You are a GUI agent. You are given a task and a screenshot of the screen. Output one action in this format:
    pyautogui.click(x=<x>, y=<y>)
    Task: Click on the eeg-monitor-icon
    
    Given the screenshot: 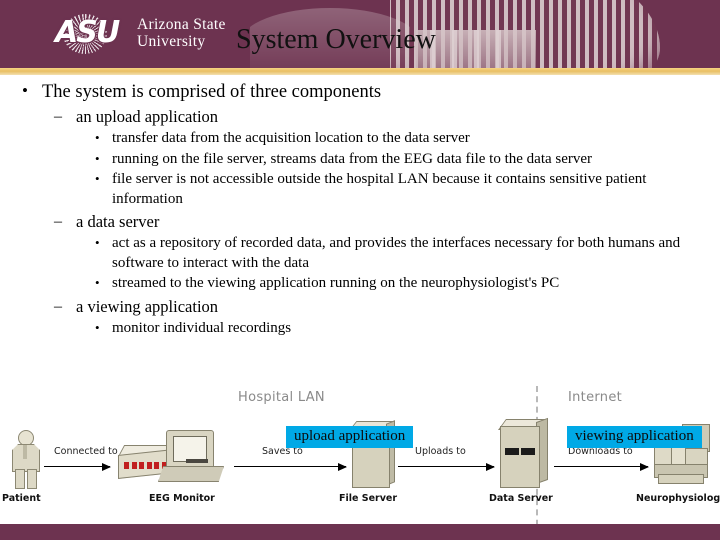 What is the action you would take?
    pyautogui.click(x=173, y=459)
    